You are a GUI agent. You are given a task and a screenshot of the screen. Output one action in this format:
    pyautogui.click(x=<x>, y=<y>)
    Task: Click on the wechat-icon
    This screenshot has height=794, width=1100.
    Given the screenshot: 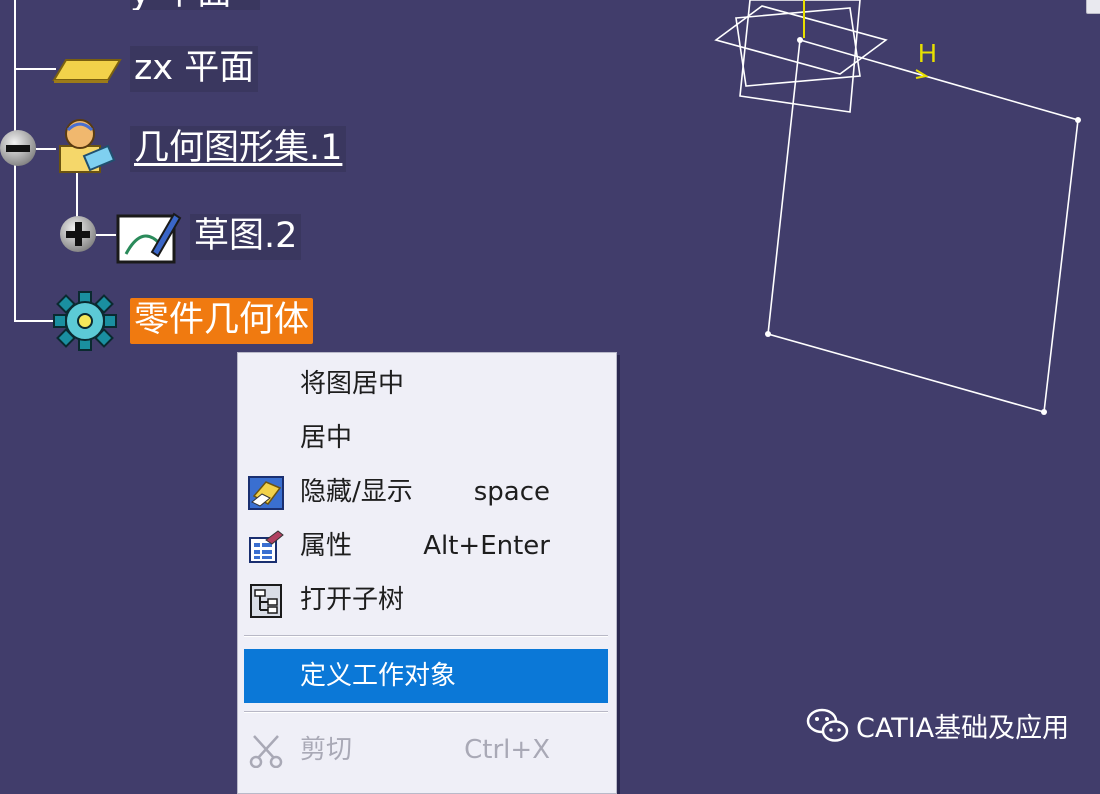 What is the action you would take?
    pyautogui.click(x=827, y=725)
    